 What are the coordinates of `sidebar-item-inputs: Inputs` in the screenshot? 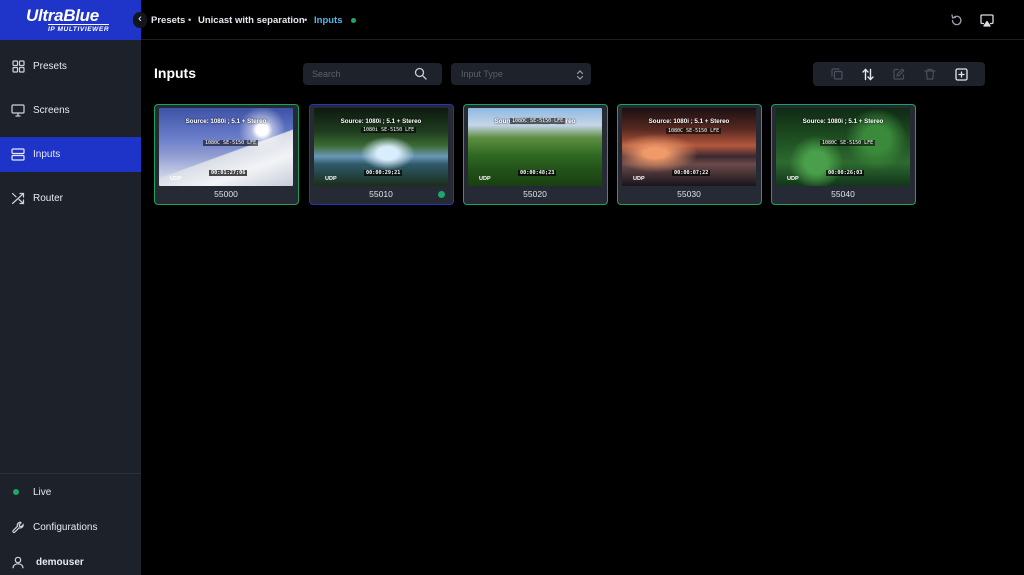 It's located at (70, 154).